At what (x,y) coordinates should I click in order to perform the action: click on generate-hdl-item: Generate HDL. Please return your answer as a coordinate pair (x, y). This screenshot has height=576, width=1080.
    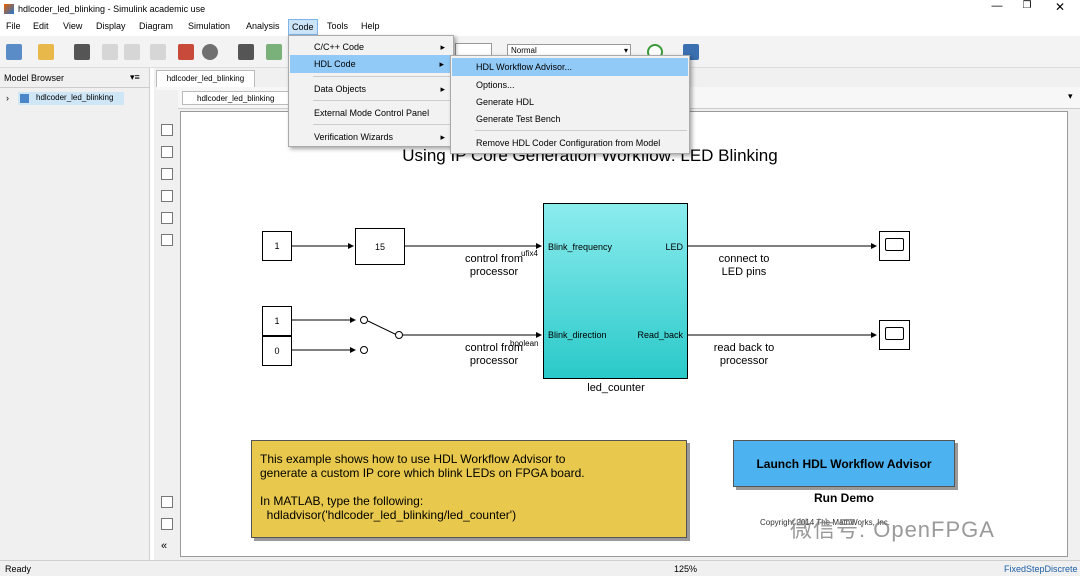
    Looking at the image, I should click on (570, 102).